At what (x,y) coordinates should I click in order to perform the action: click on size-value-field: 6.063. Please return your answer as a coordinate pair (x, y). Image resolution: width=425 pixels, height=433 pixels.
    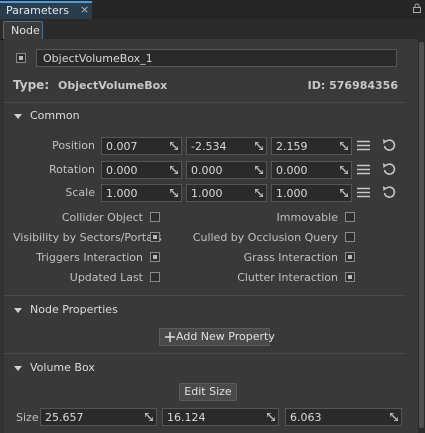
    Looking at the image, I should click on (343, 417).